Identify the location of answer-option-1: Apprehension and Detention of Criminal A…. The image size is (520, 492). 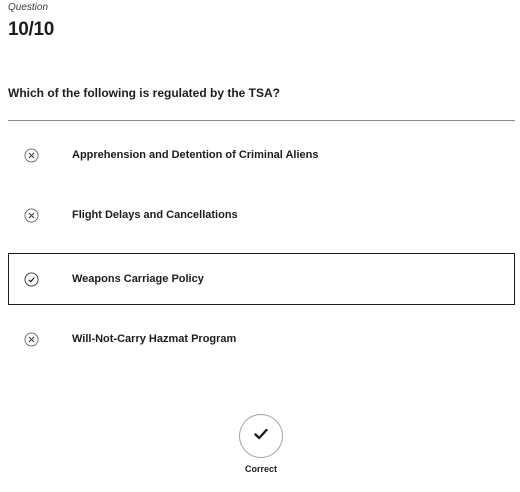
(261, 155).